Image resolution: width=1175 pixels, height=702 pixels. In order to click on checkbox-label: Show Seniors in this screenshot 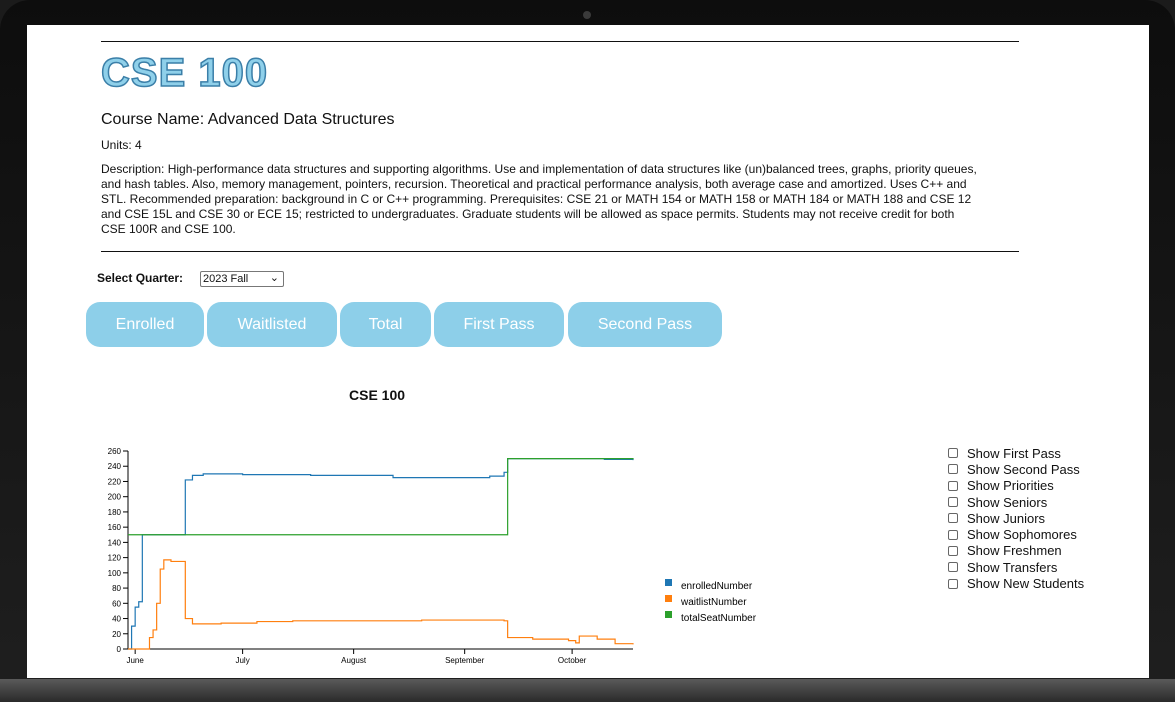, I will do `click(1007, 502)`.